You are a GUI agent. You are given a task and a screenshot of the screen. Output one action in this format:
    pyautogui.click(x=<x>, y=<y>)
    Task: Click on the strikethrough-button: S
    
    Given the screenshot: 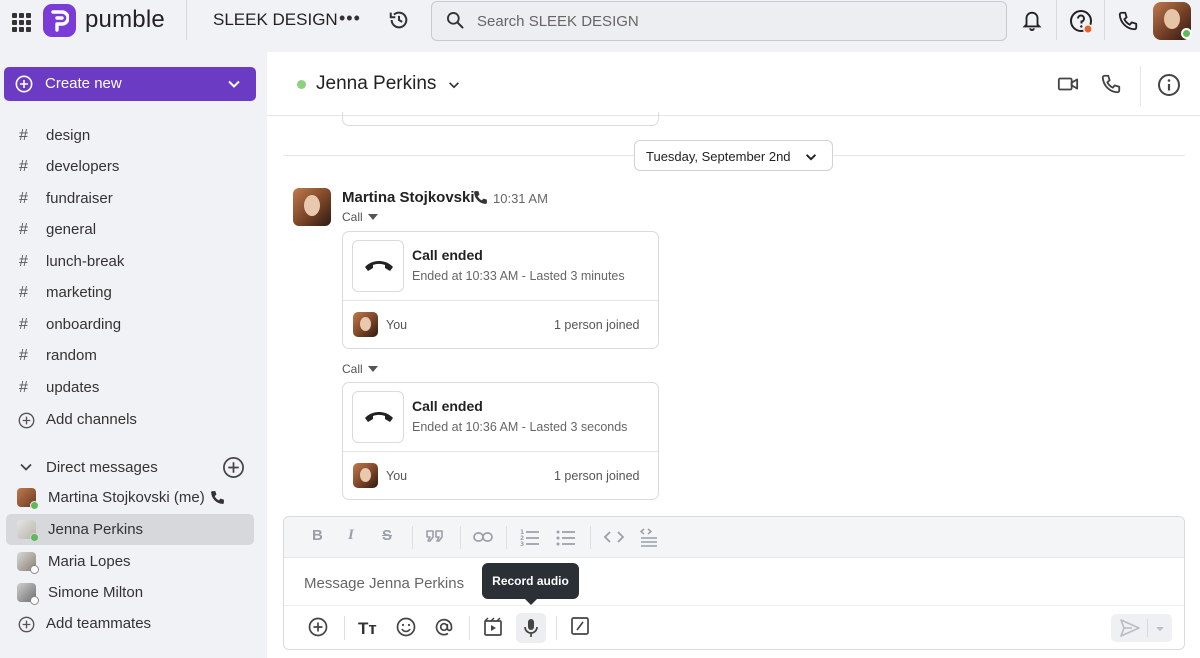 What is the action you would take?
    pyautogui.click(x=387, y=535)
    